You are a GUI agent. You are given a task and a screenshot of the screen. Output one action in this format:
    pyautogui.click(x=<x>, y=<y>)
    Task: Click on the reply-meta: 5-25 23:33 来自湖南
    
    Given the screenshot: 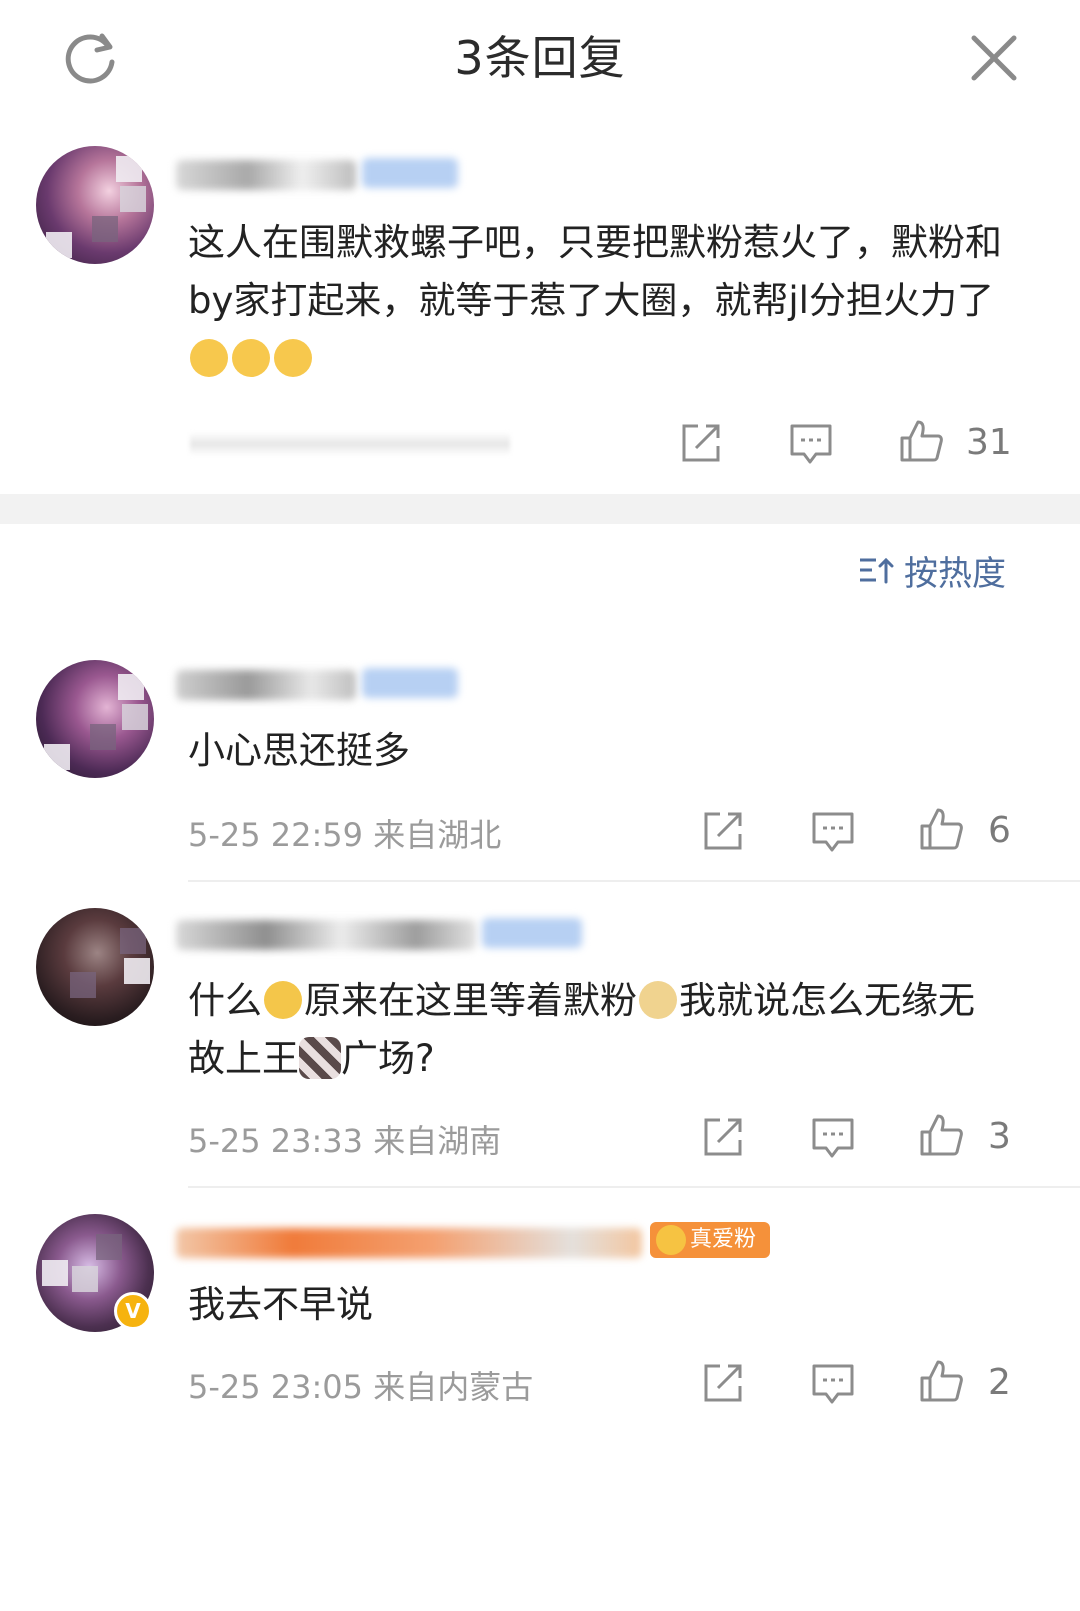 What is the action you would take?
    pyautogui.click(x=344, y=1139)
    